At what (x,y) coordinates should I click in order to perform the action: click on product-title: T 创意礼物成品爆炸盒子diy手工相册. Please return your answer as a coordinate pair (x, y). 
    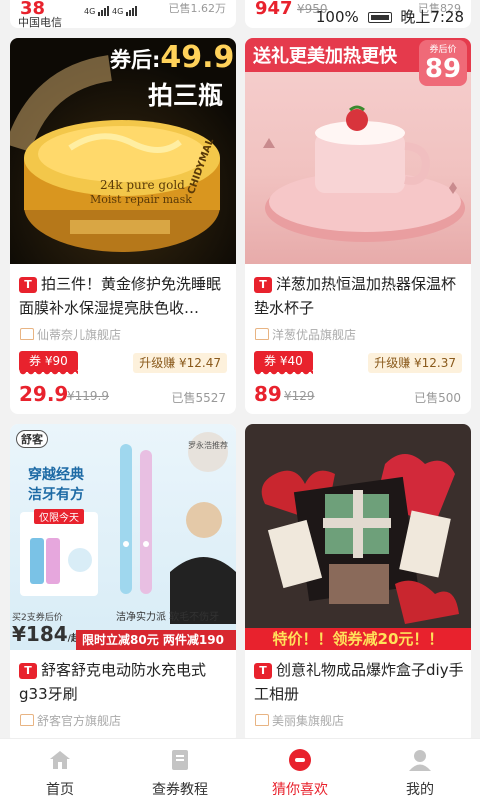
    Looking at the image, I should click on (360, 682).